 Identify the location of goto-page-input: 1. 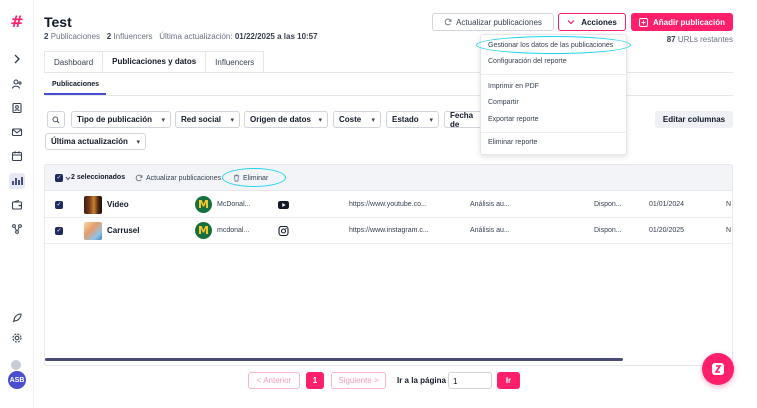
(470, 380).